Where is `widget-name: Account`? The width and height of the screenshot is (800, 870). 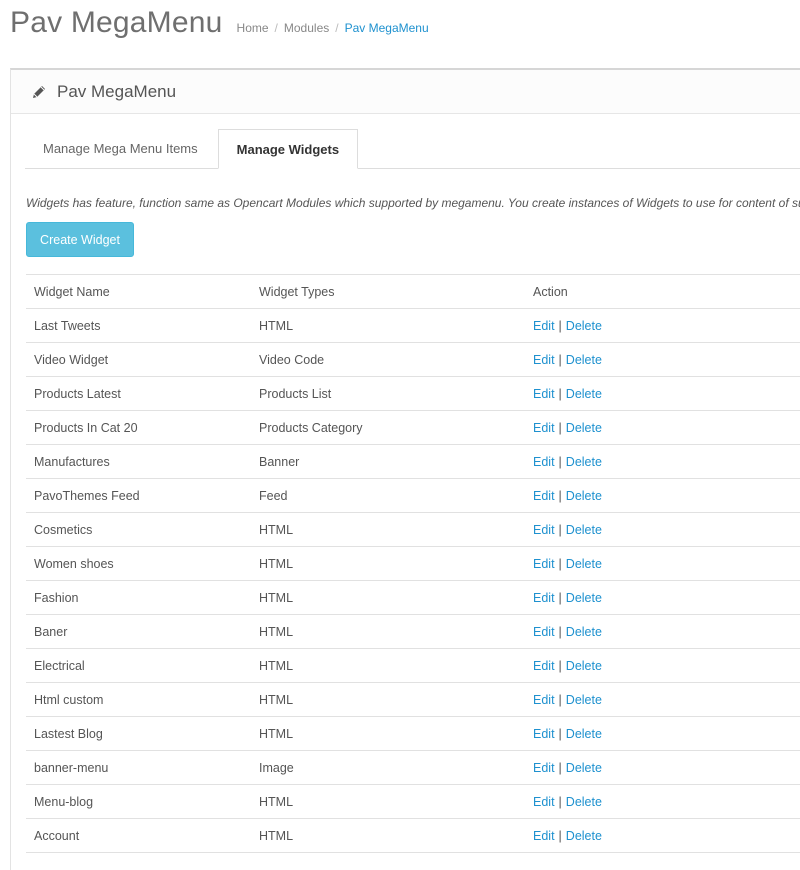 widget-name: Account is located at coordinates (138, 835).